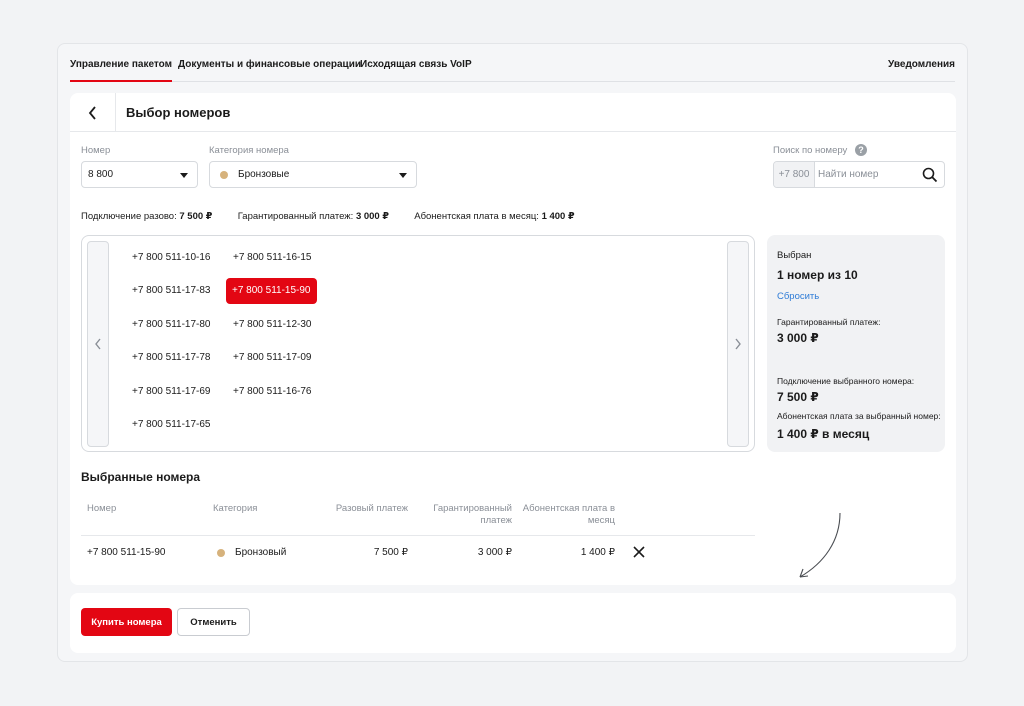  I want to click on next-page-button, so click(738, 344).